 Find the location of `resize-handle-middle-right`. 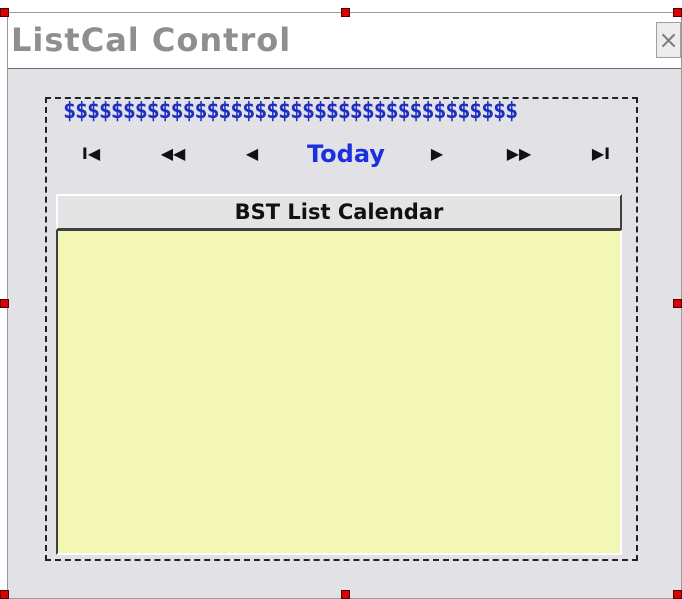

resize-handle-middle-right is located at coordinates (677, 303).